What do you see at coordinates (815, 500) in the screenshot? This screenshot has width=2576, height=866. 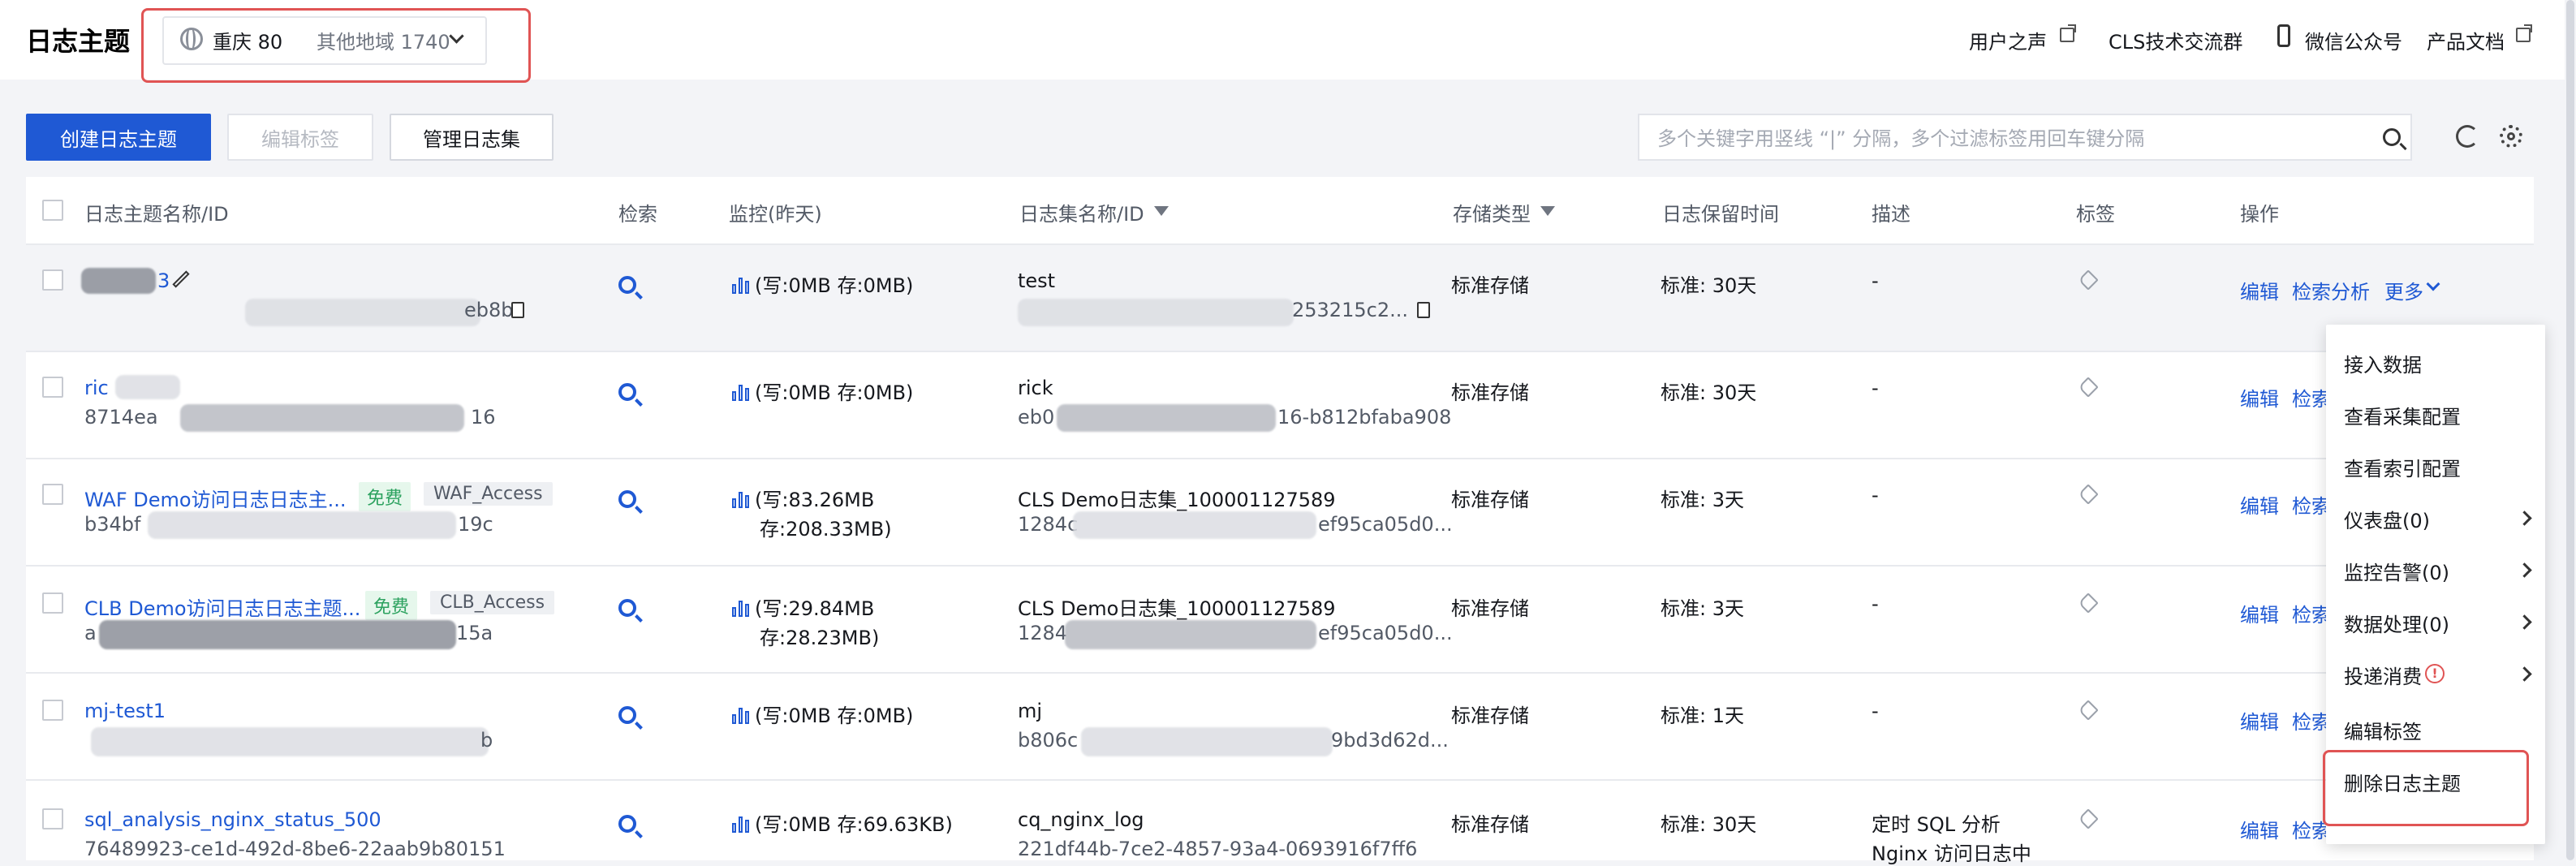 I see `monitor-write: (写:83.26MB` at bounding box center [815, 500].